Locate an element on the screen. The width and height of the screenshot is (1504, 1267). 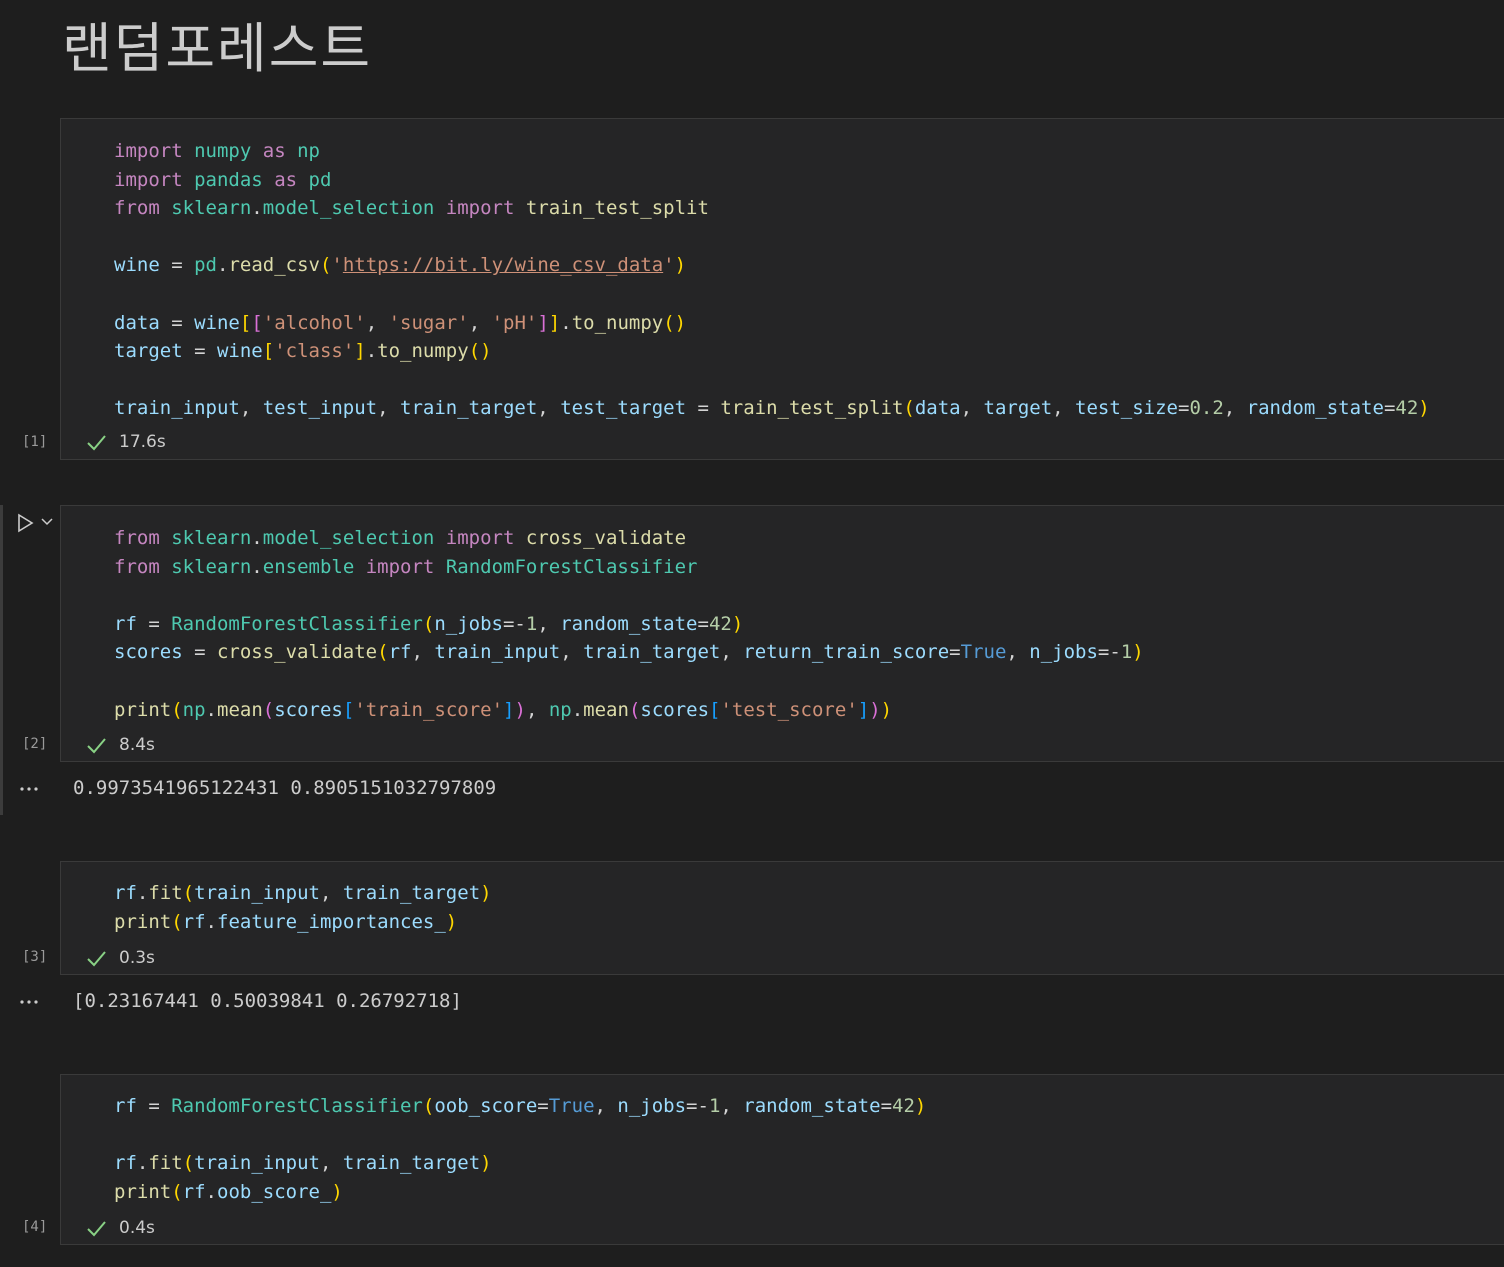
cell-status: 17.6s is located at coordinates (125, 442).